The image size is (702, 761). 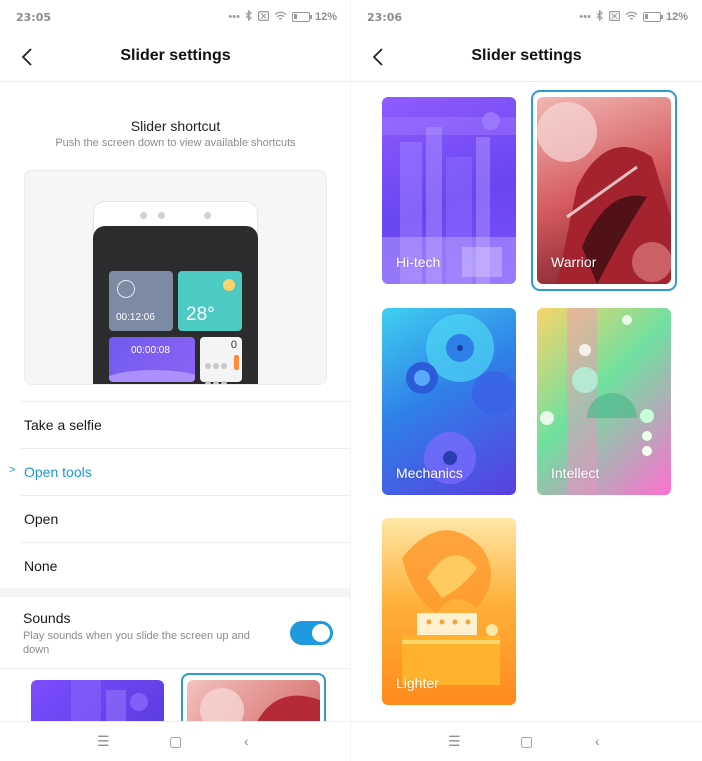 I want to click on weather-tile: 28°, so click(x=210, y=301).